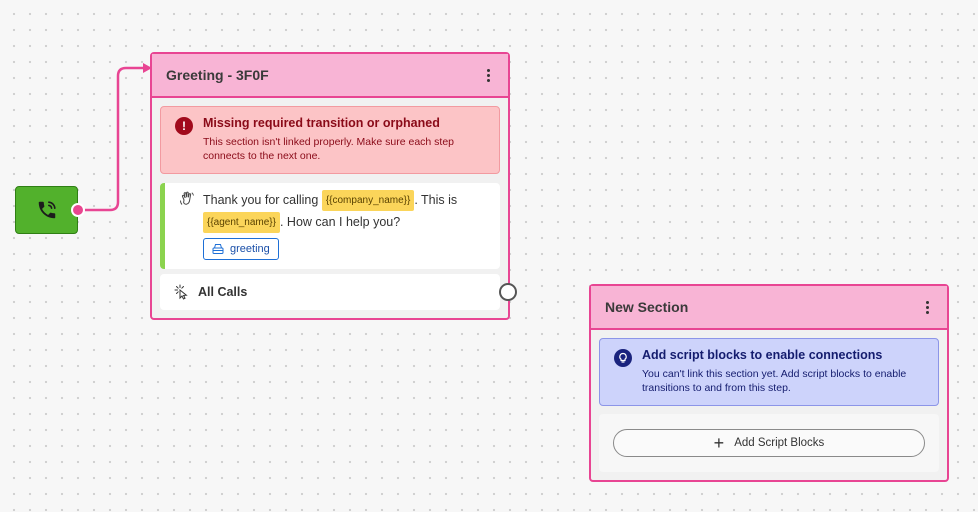  I want to click on exclamation-icon: !, so click(184, 126).